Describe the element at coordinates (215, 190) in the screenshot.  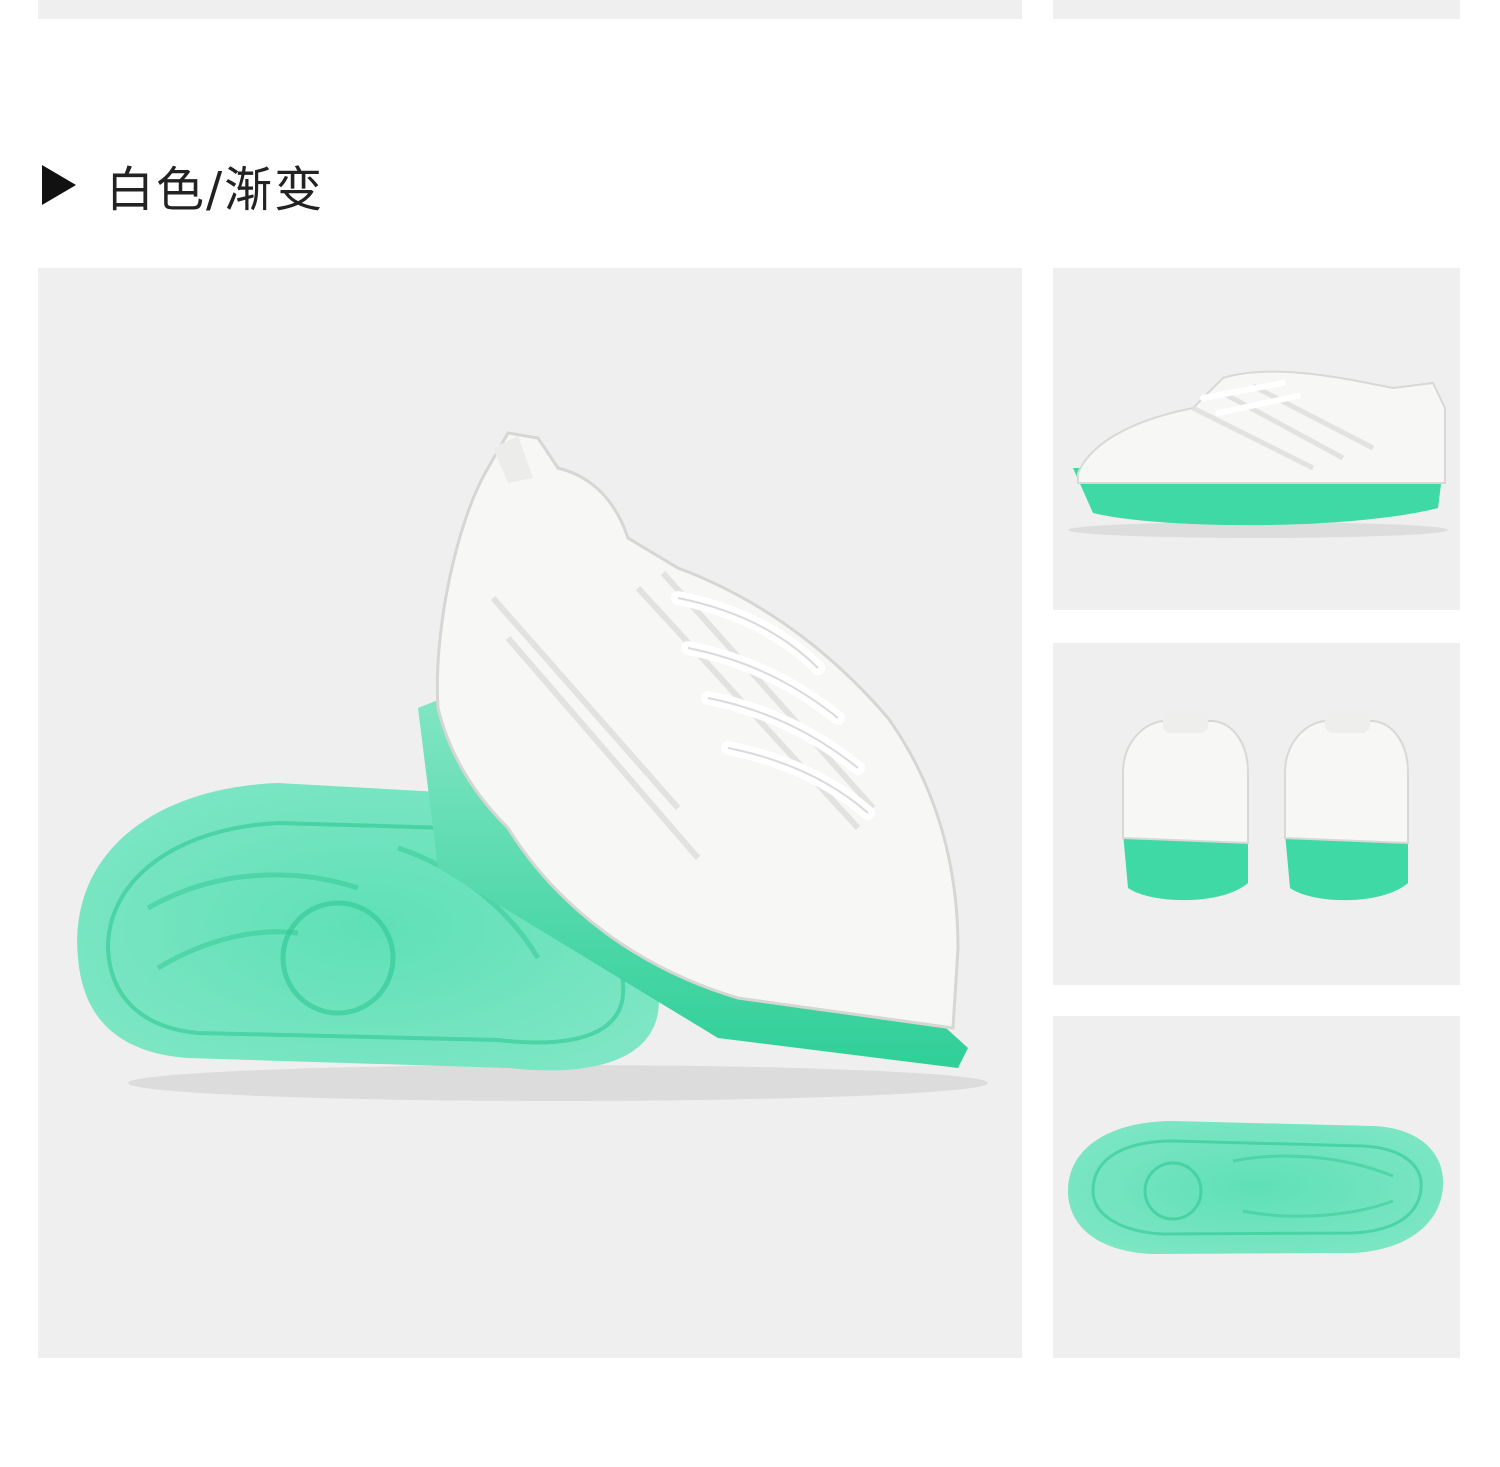
I see `color-variant-label: 白色/渐变` at that location.